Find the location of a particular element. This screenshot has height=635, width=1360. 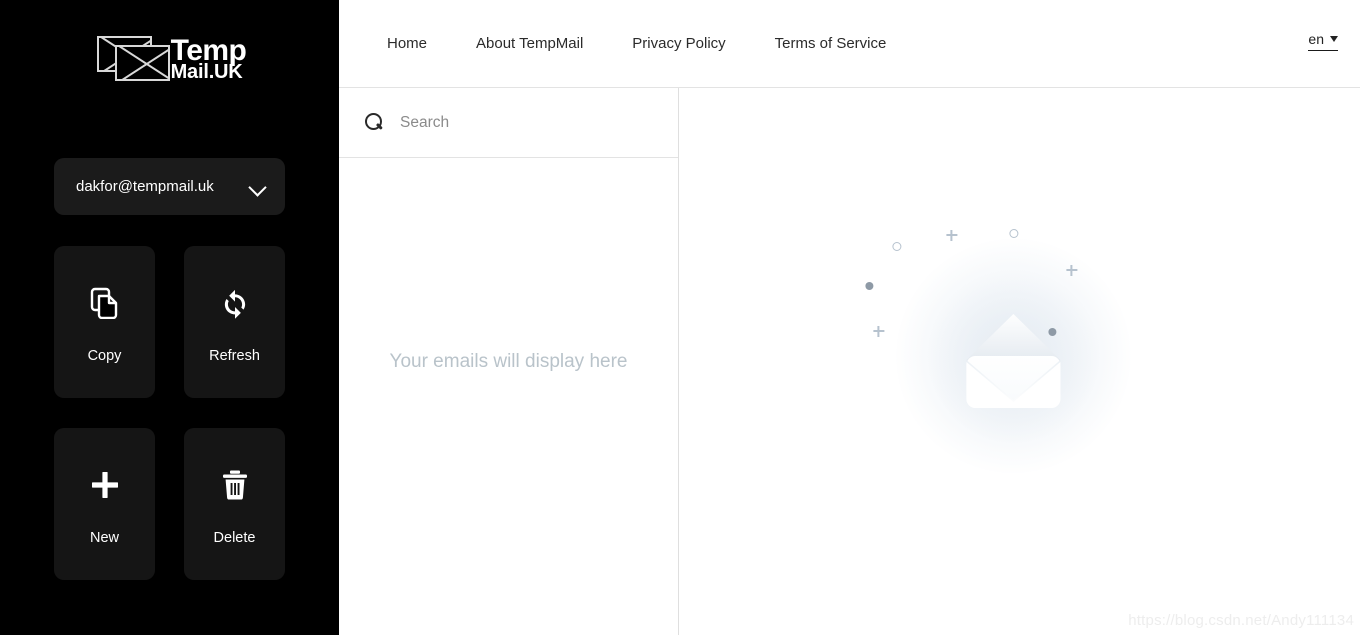

nav-item-about: About TempMail is located at coordinates (529, 43).